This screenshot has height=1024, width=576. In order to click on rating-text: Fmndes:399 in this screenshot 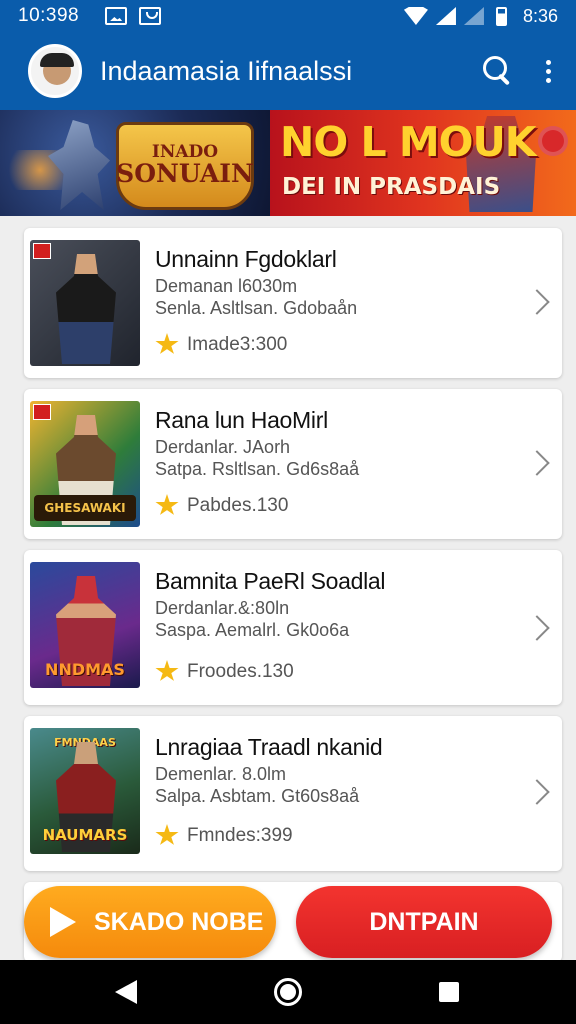, I will do `click(240, 835)`.